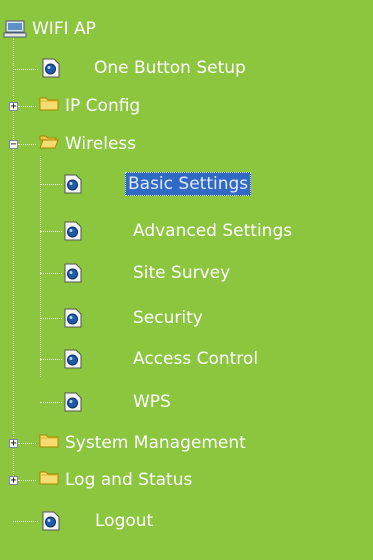 The height and width of the screenshot is (560, 373). I want to click on tree-item-label: Site Survey, so click(182, 273).